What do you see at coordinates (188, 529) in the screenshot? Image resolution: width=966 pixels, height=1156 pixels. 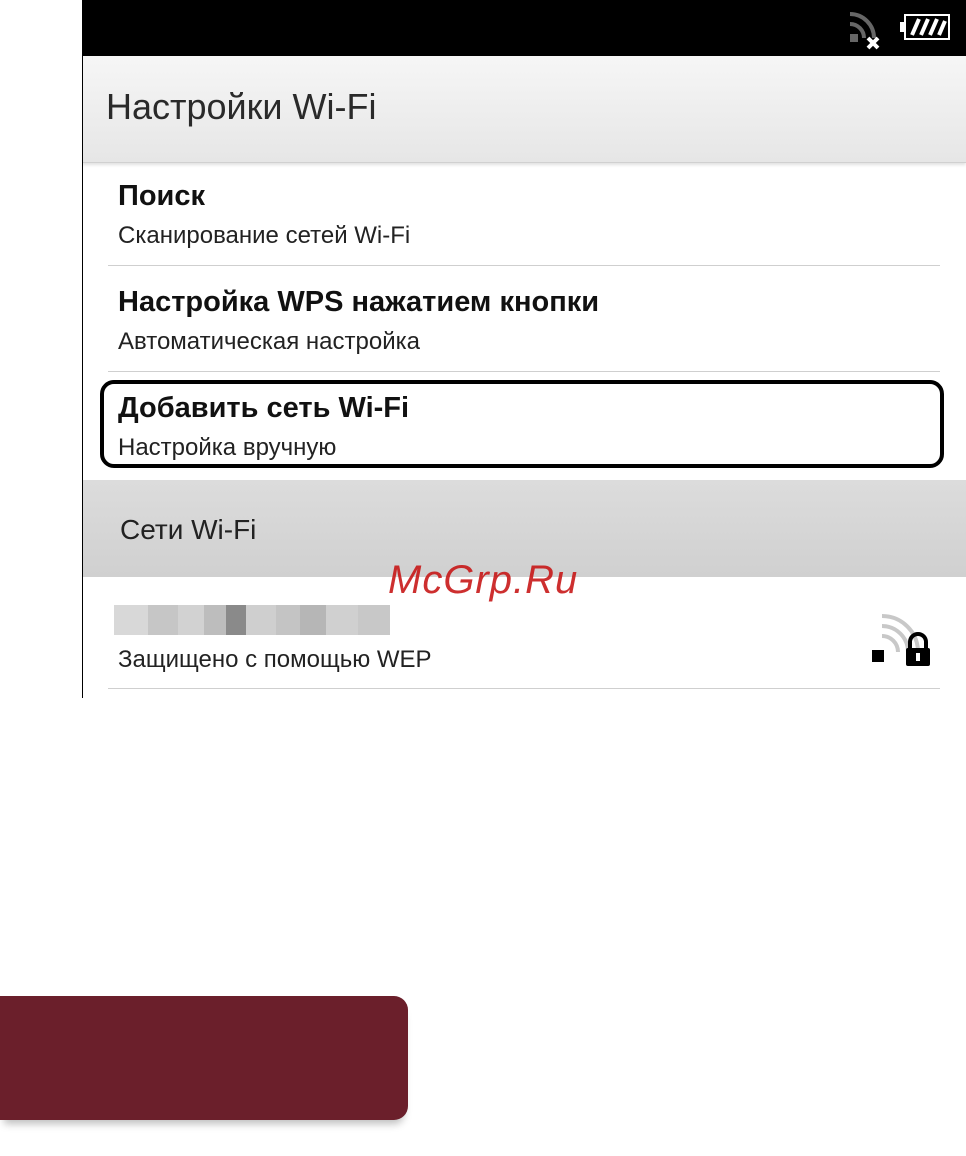 I see `section-label: Сети Wi-Fi` at bounding box center [188, 529].